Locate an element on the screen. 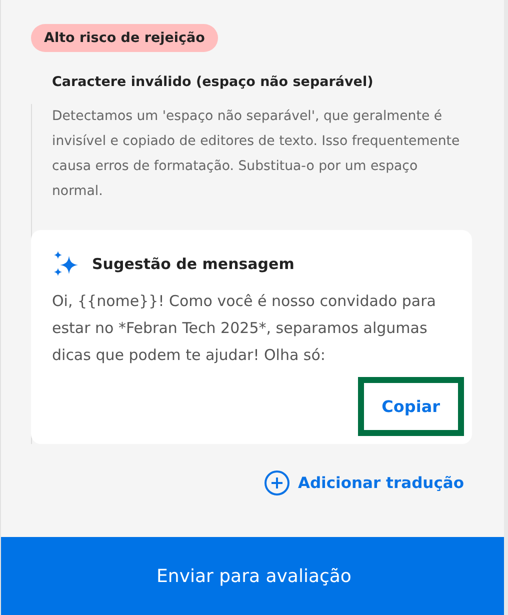  add-translation-link: Adicionar tradução is located at coordinates (368, 483).